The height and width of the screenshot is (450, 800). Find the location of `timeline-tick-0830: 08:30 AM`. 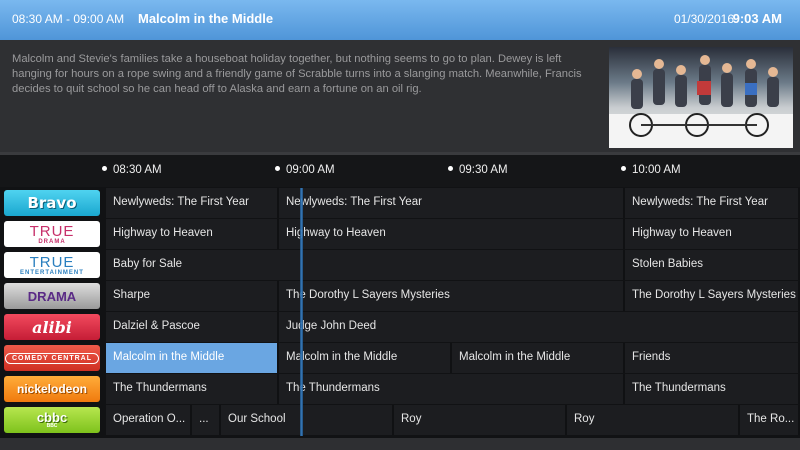

timeline-tick-0830: 08:30 AM is located at coordinates (132, 170).